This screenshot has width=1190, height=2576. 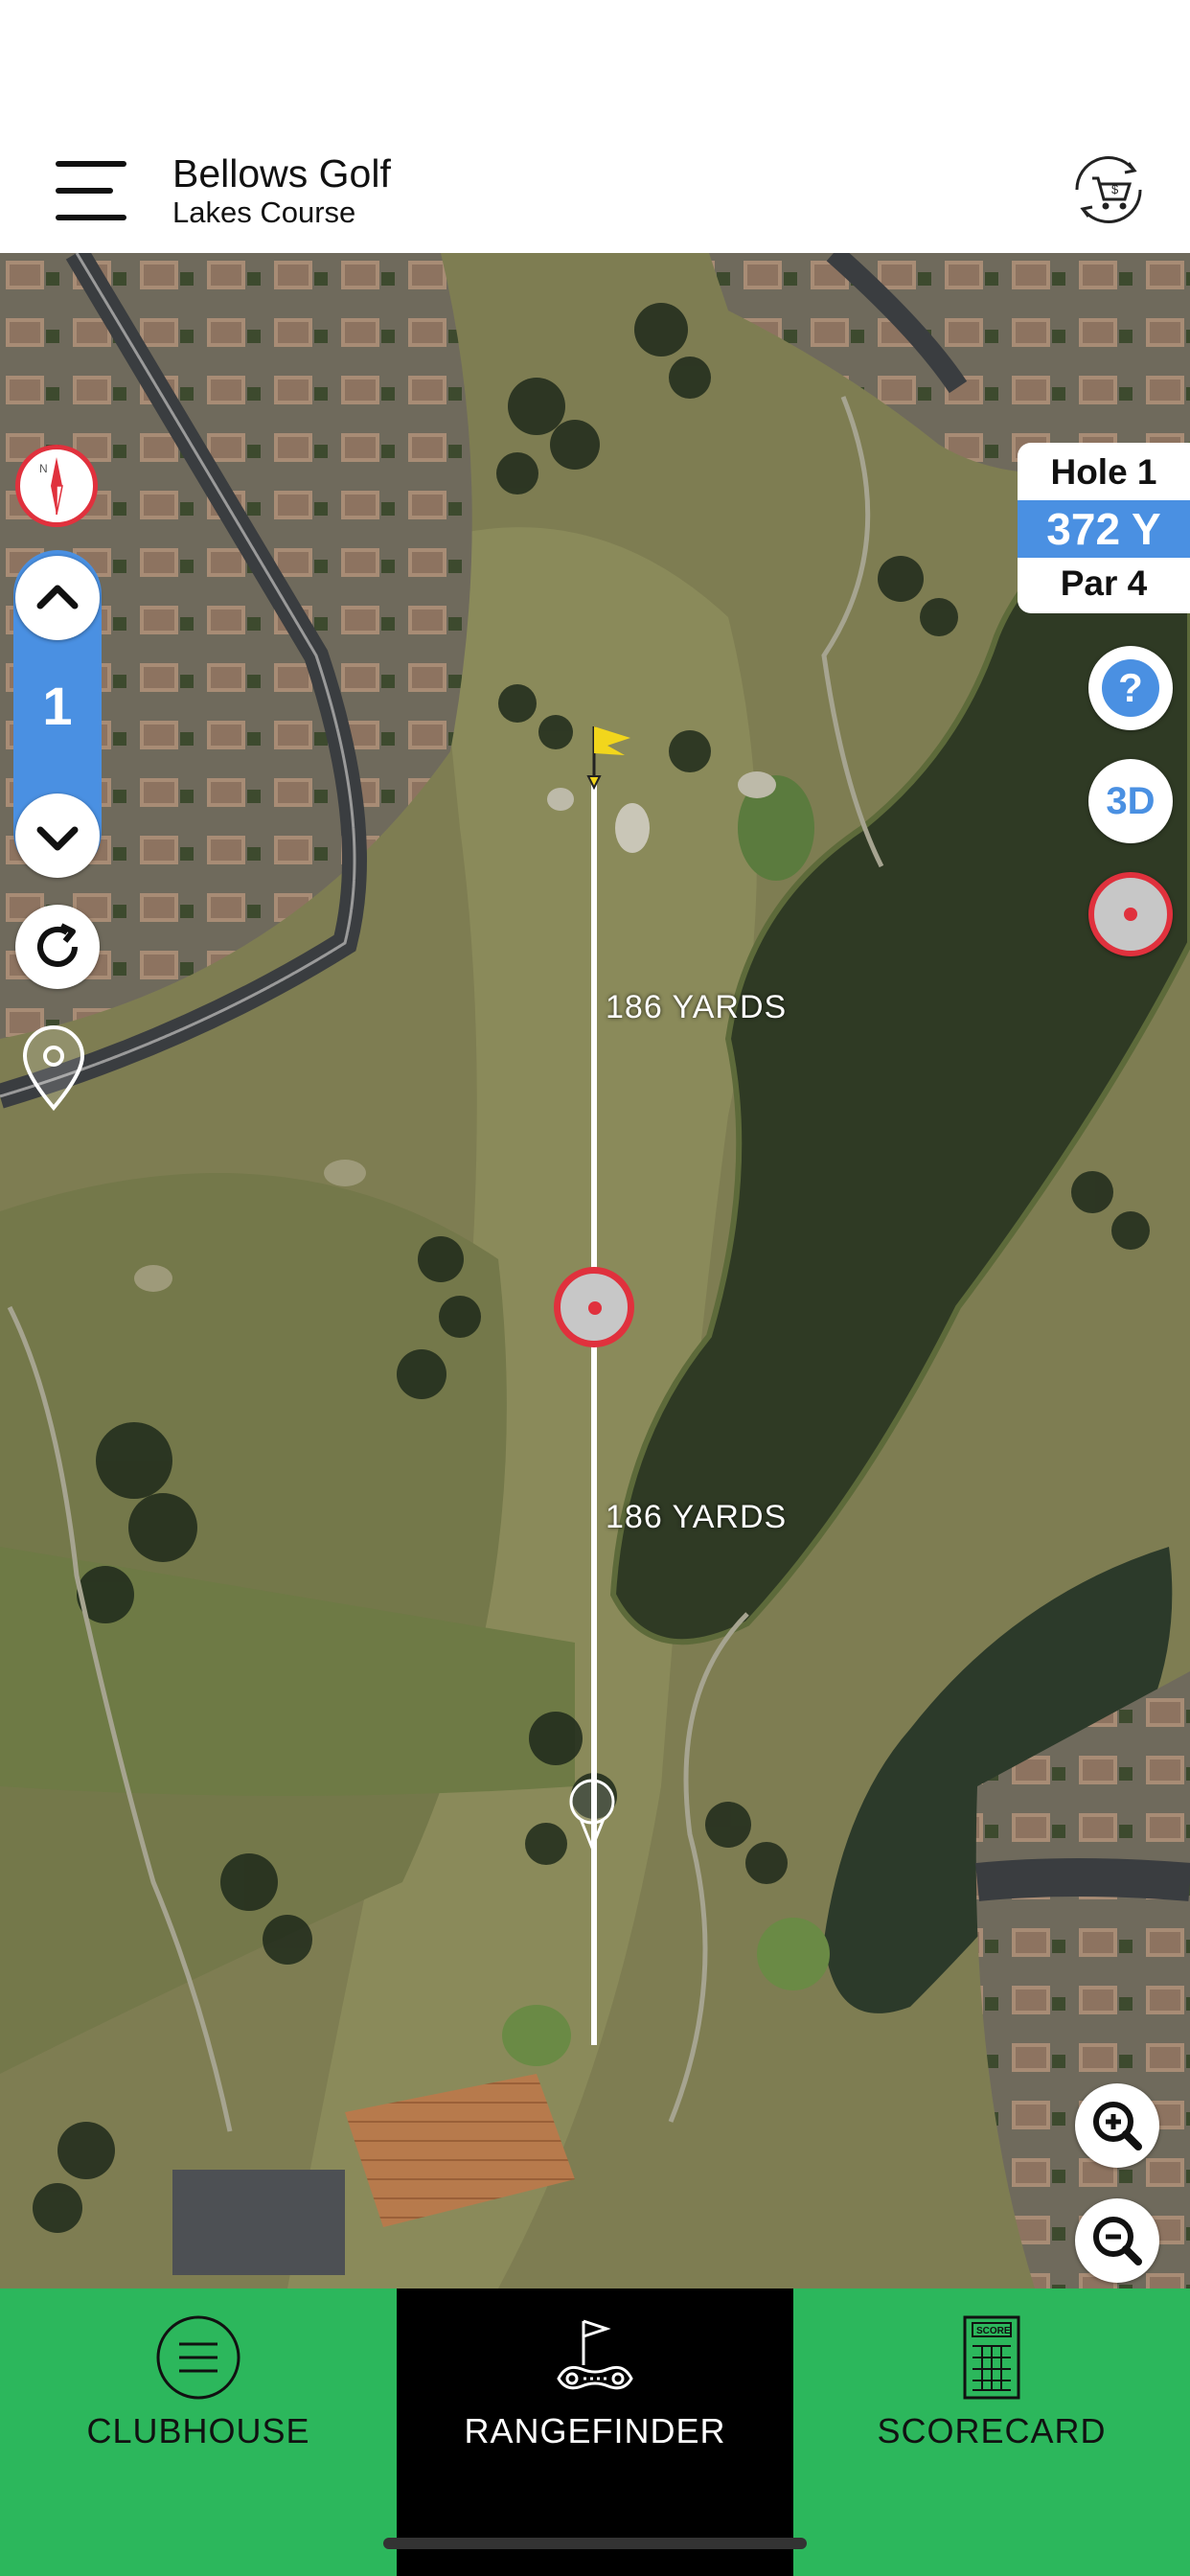 I want to click on flag-icon, so click(x=614, y=759).